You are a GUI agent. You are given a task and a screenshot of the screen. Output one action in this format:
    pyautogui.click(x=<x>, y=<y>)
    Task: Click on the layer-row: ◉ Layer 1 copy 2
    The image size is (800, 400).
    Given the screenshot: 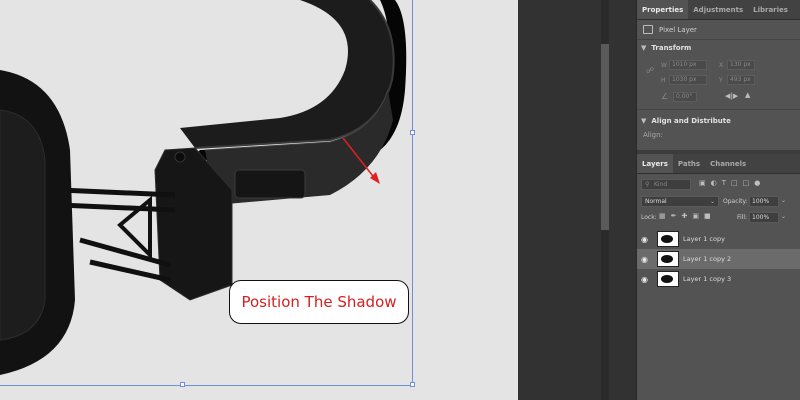 What is the action you would take?
    pyautogui.click(x=718, y=259)
    